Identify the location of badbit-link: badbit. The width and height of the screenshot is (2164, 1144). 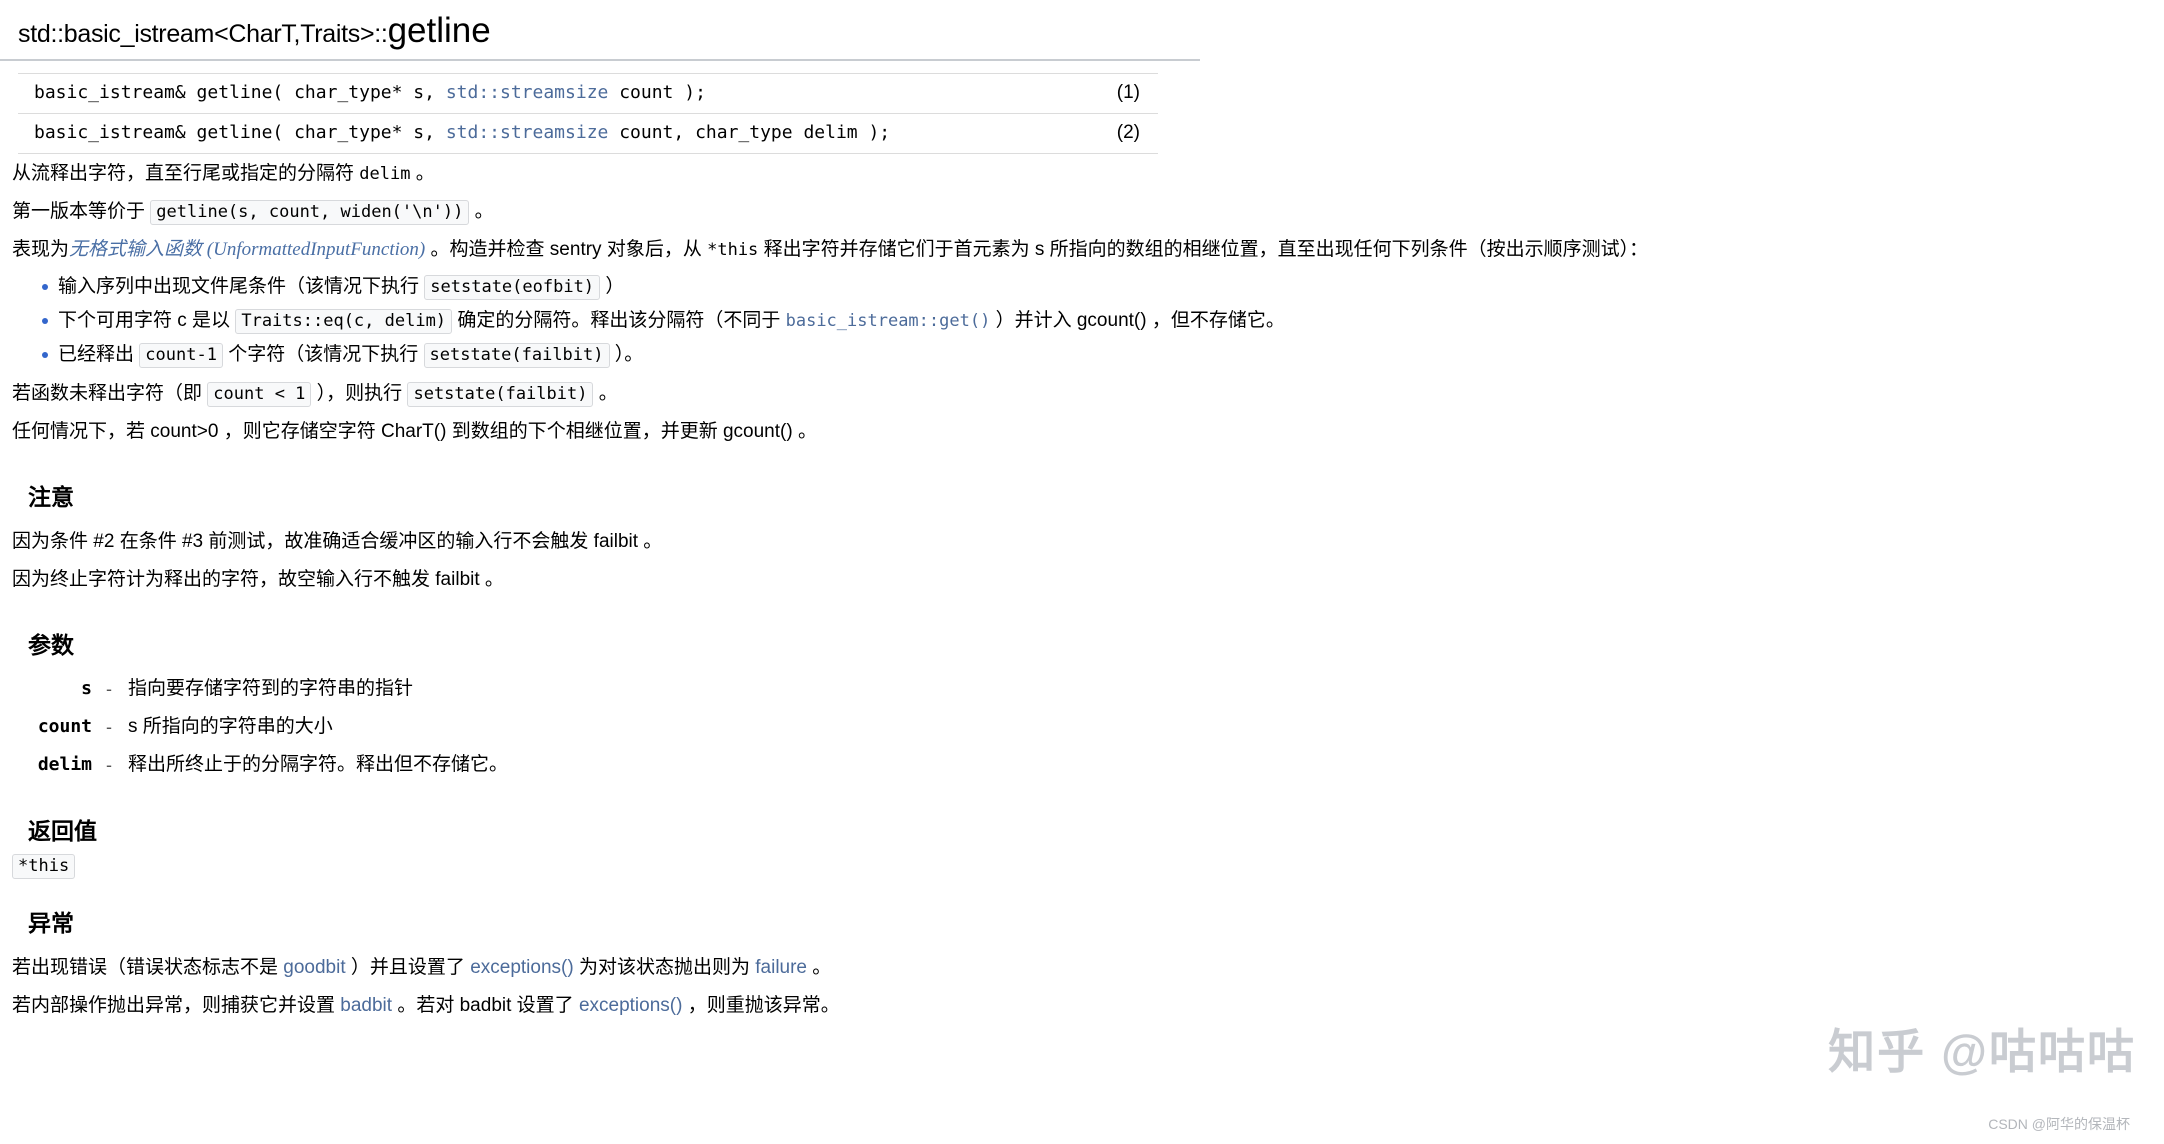
(366, 1005).